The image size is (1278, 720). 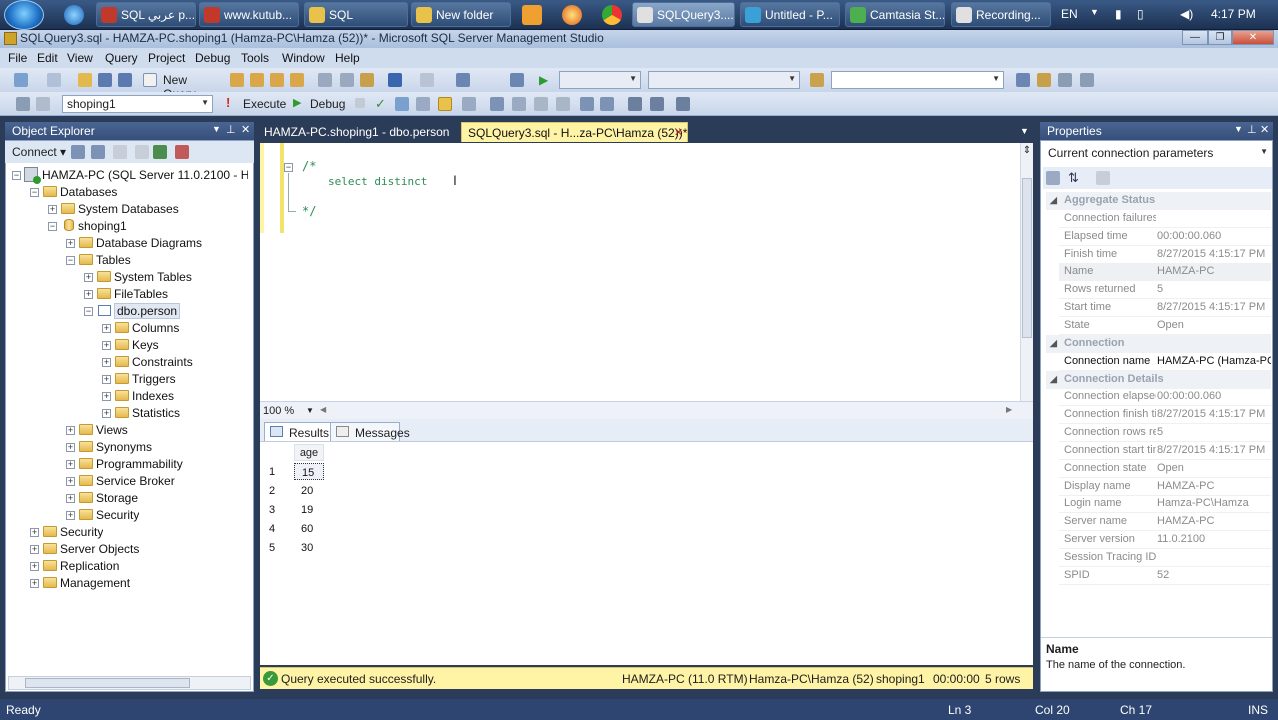 What do you see at coordinates (1165, 290) in the screenshot?
I see `property-row: Rows returned 5` at bounding box center [1165, 290].